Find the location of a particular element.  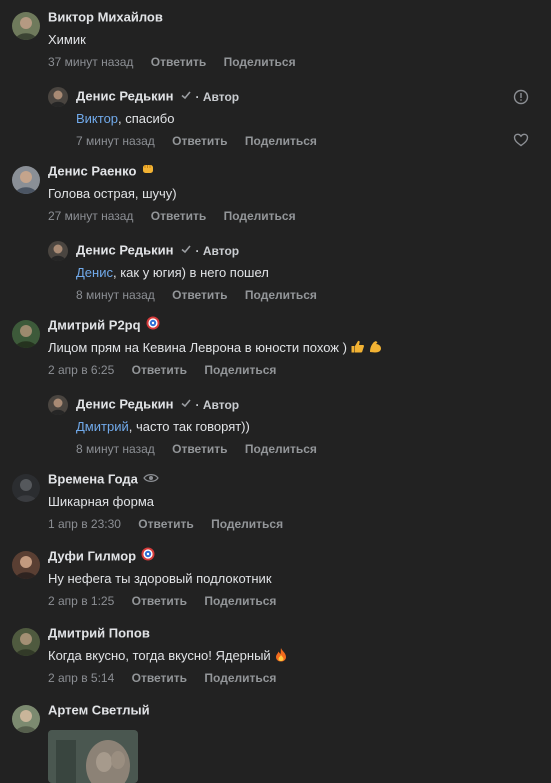

comment-text: Когда вкусно, тогда вкусно! Ядерный is located at coordinates (299, 656).